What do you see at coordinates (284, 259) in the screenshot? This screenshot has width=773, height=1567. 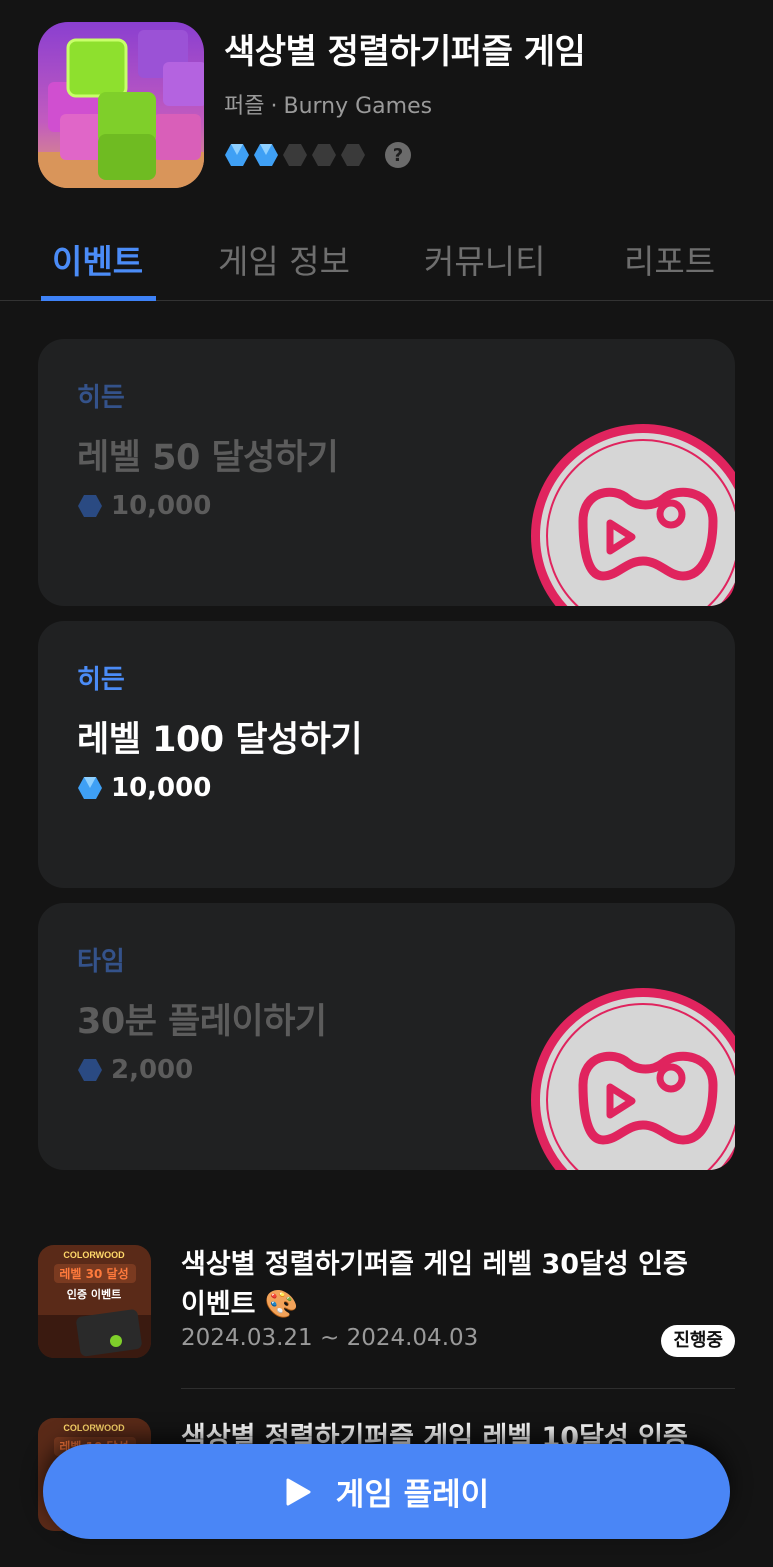 I see `tab-game-info: 게임 정보` at bounding box center [284, 259].